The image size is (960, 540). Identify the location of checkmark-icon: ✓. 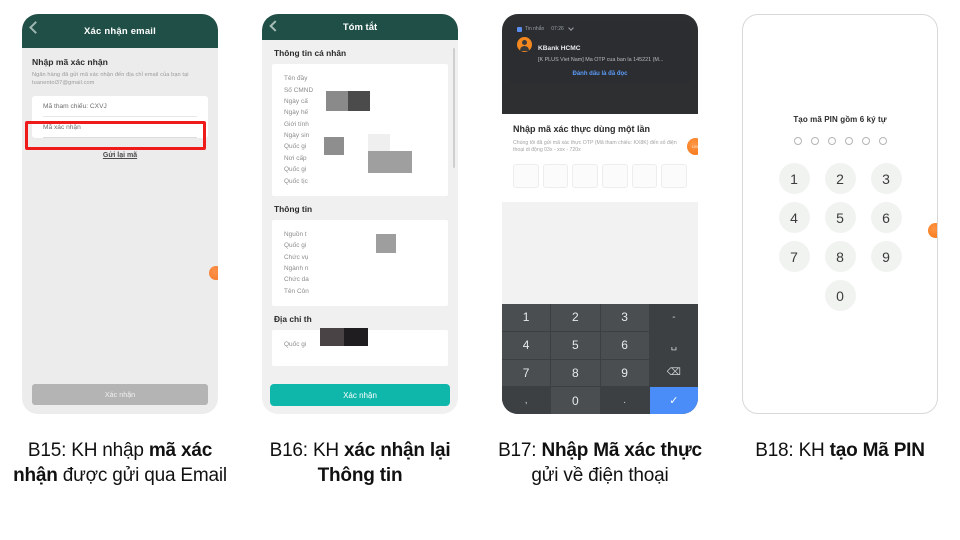
(673, 400).